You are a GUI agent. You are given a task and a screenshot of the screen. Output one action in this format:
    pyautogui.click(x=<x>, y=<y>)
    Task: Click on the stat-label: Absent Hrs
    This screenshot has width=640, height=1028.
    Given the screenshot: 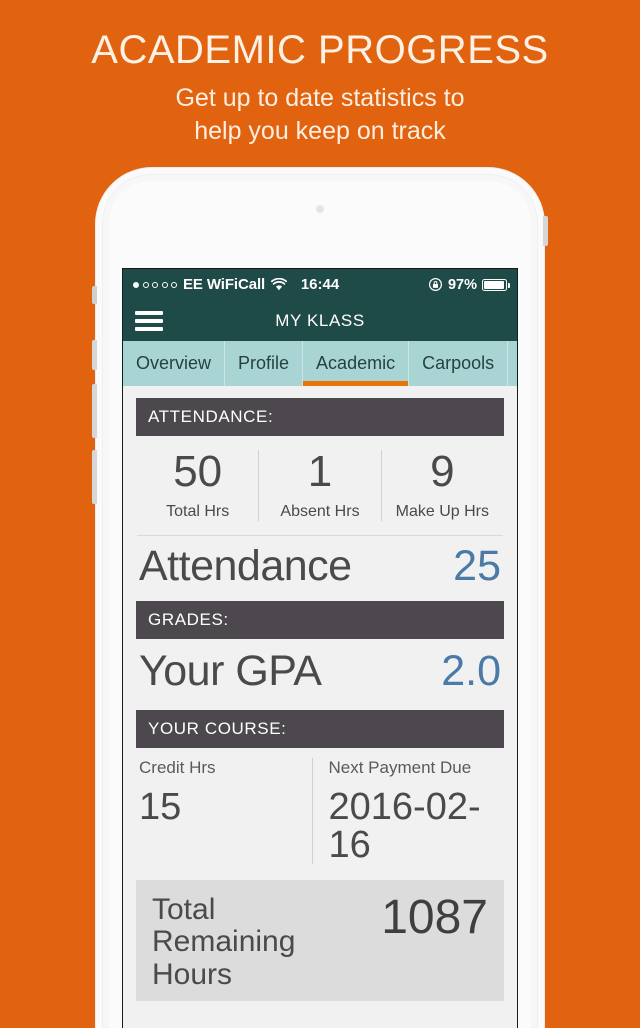 What is the action you would take?
    pyautogui.click(x=320, y=511)
    